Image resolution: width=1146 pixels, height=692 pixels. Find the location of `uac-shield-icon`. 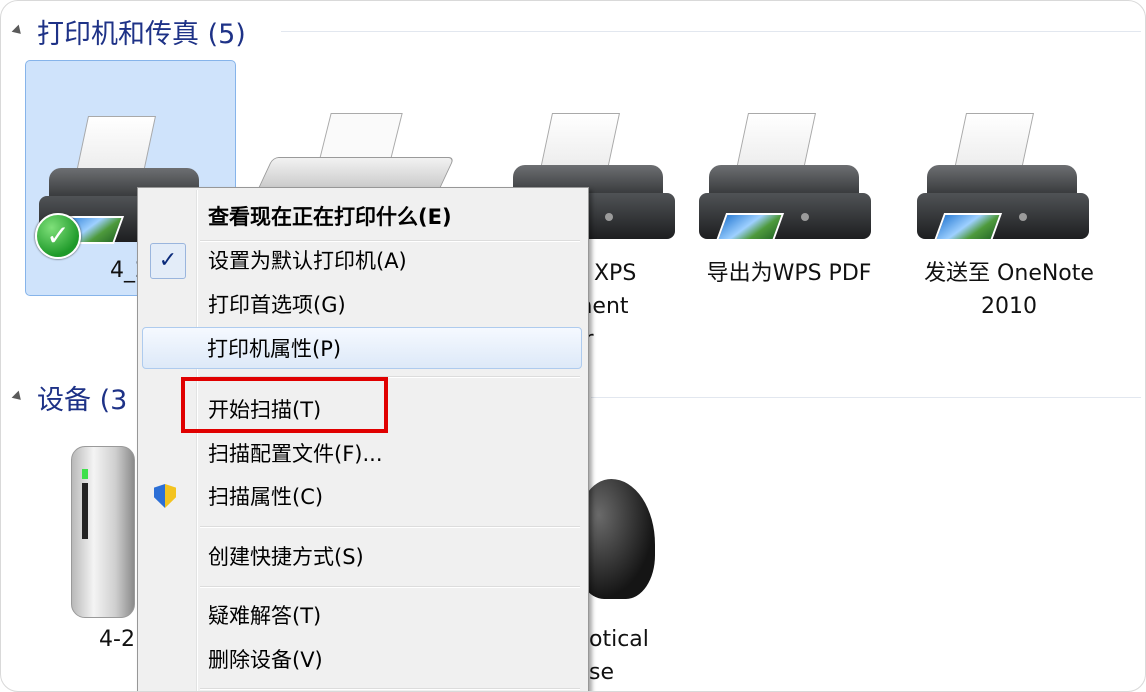

uac-shield-icon is located at coordinates (165, 496).